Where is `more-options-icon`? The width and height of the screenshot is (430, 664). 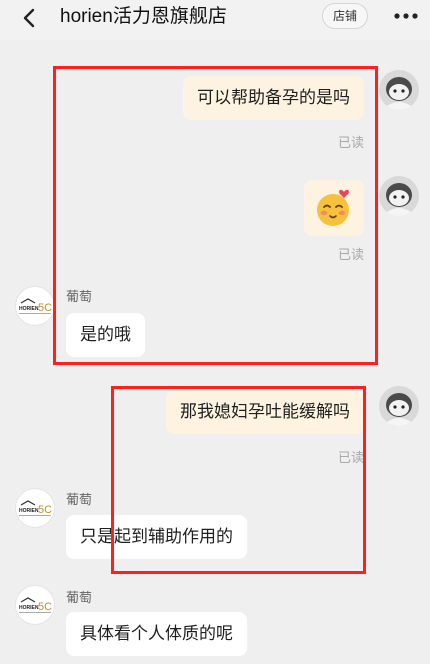 more-options-icon is located at coordinates (406, 16).